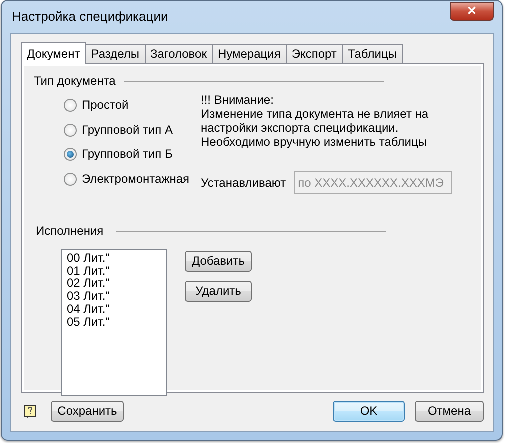  What do you see at coordinates (87, 411) in the screenshot?
I see `save-button: Сохранить` at bounding box center [87, 411].